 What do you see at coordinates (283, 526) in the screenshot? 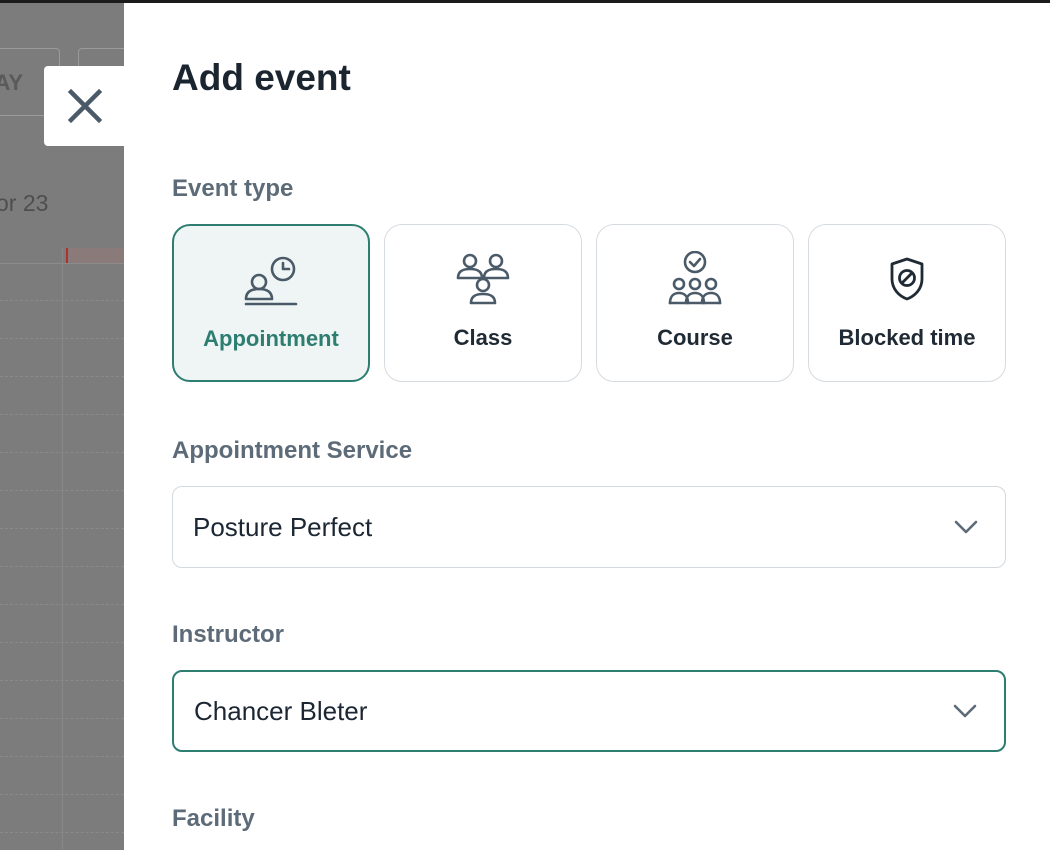
I see `appointment-service-value: Posture Perfect` at bounding box center [283, 526].